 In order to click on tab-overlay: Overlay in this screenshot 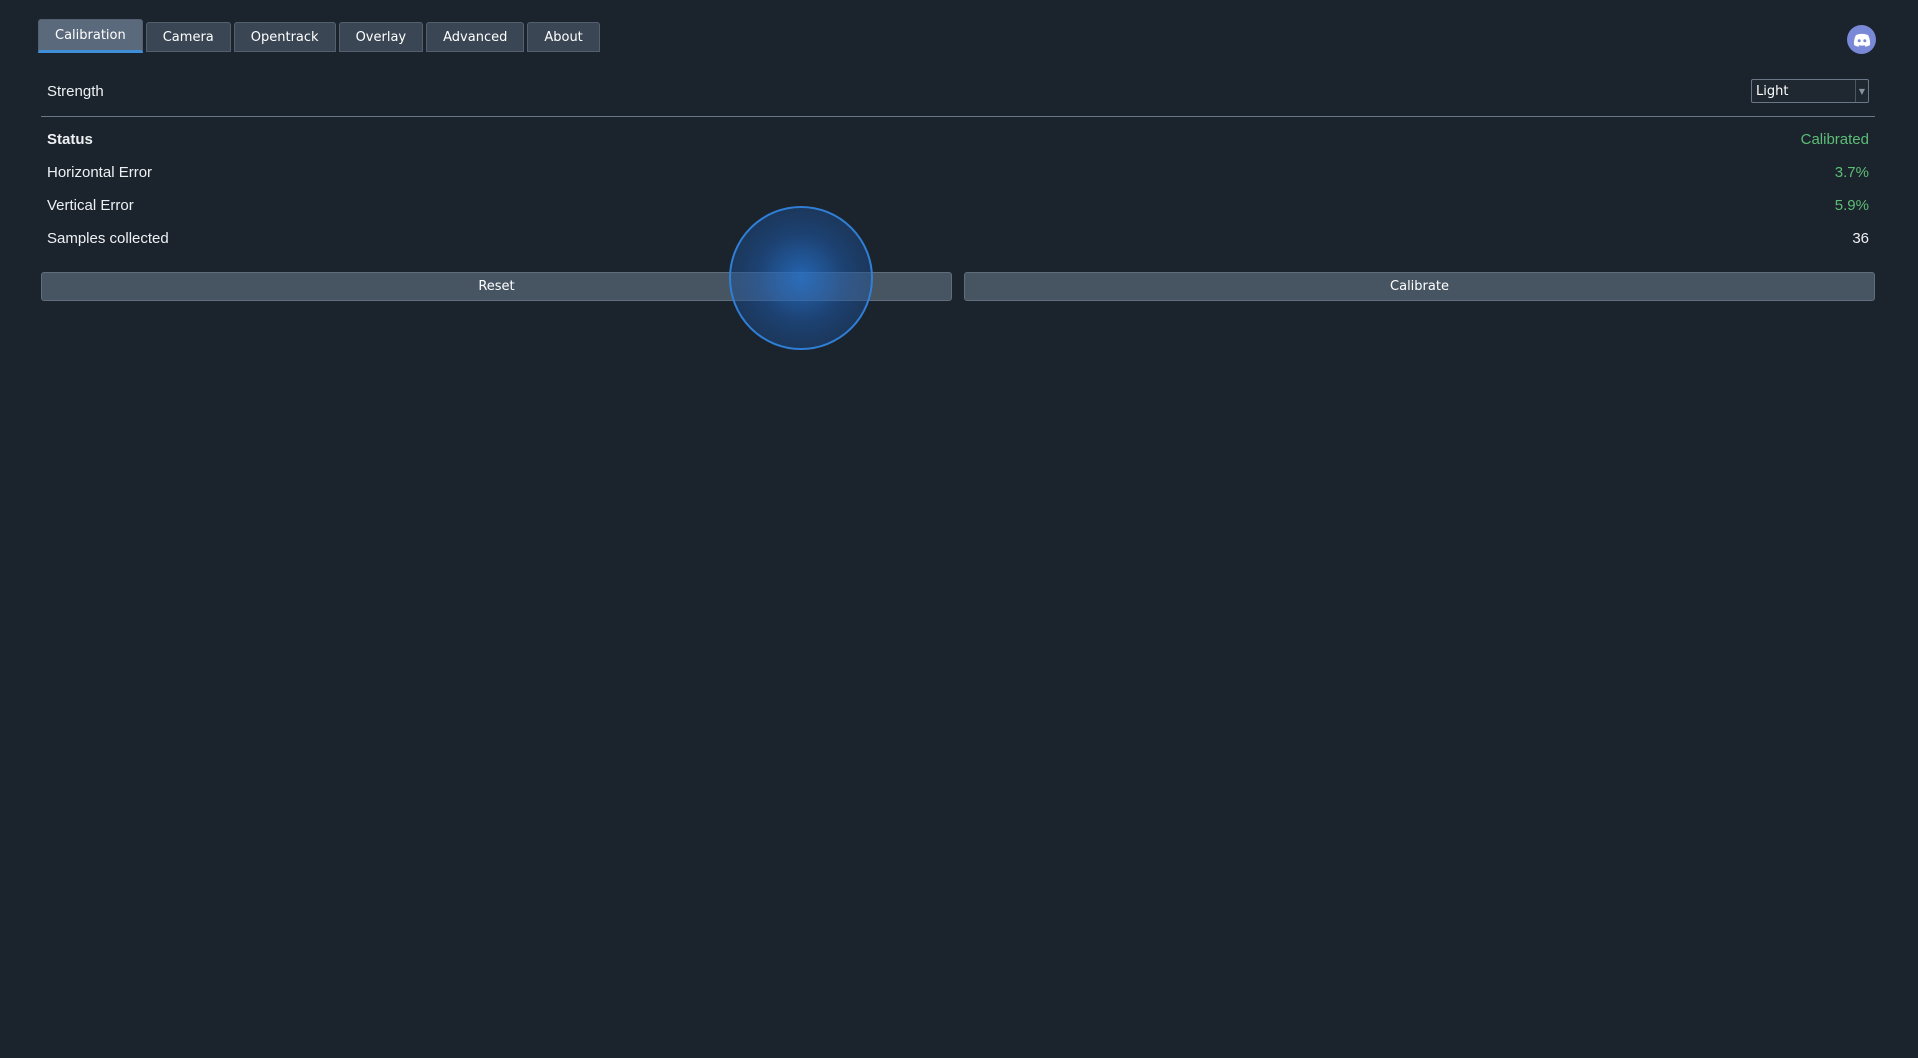, I will do `click(381, 37)`.